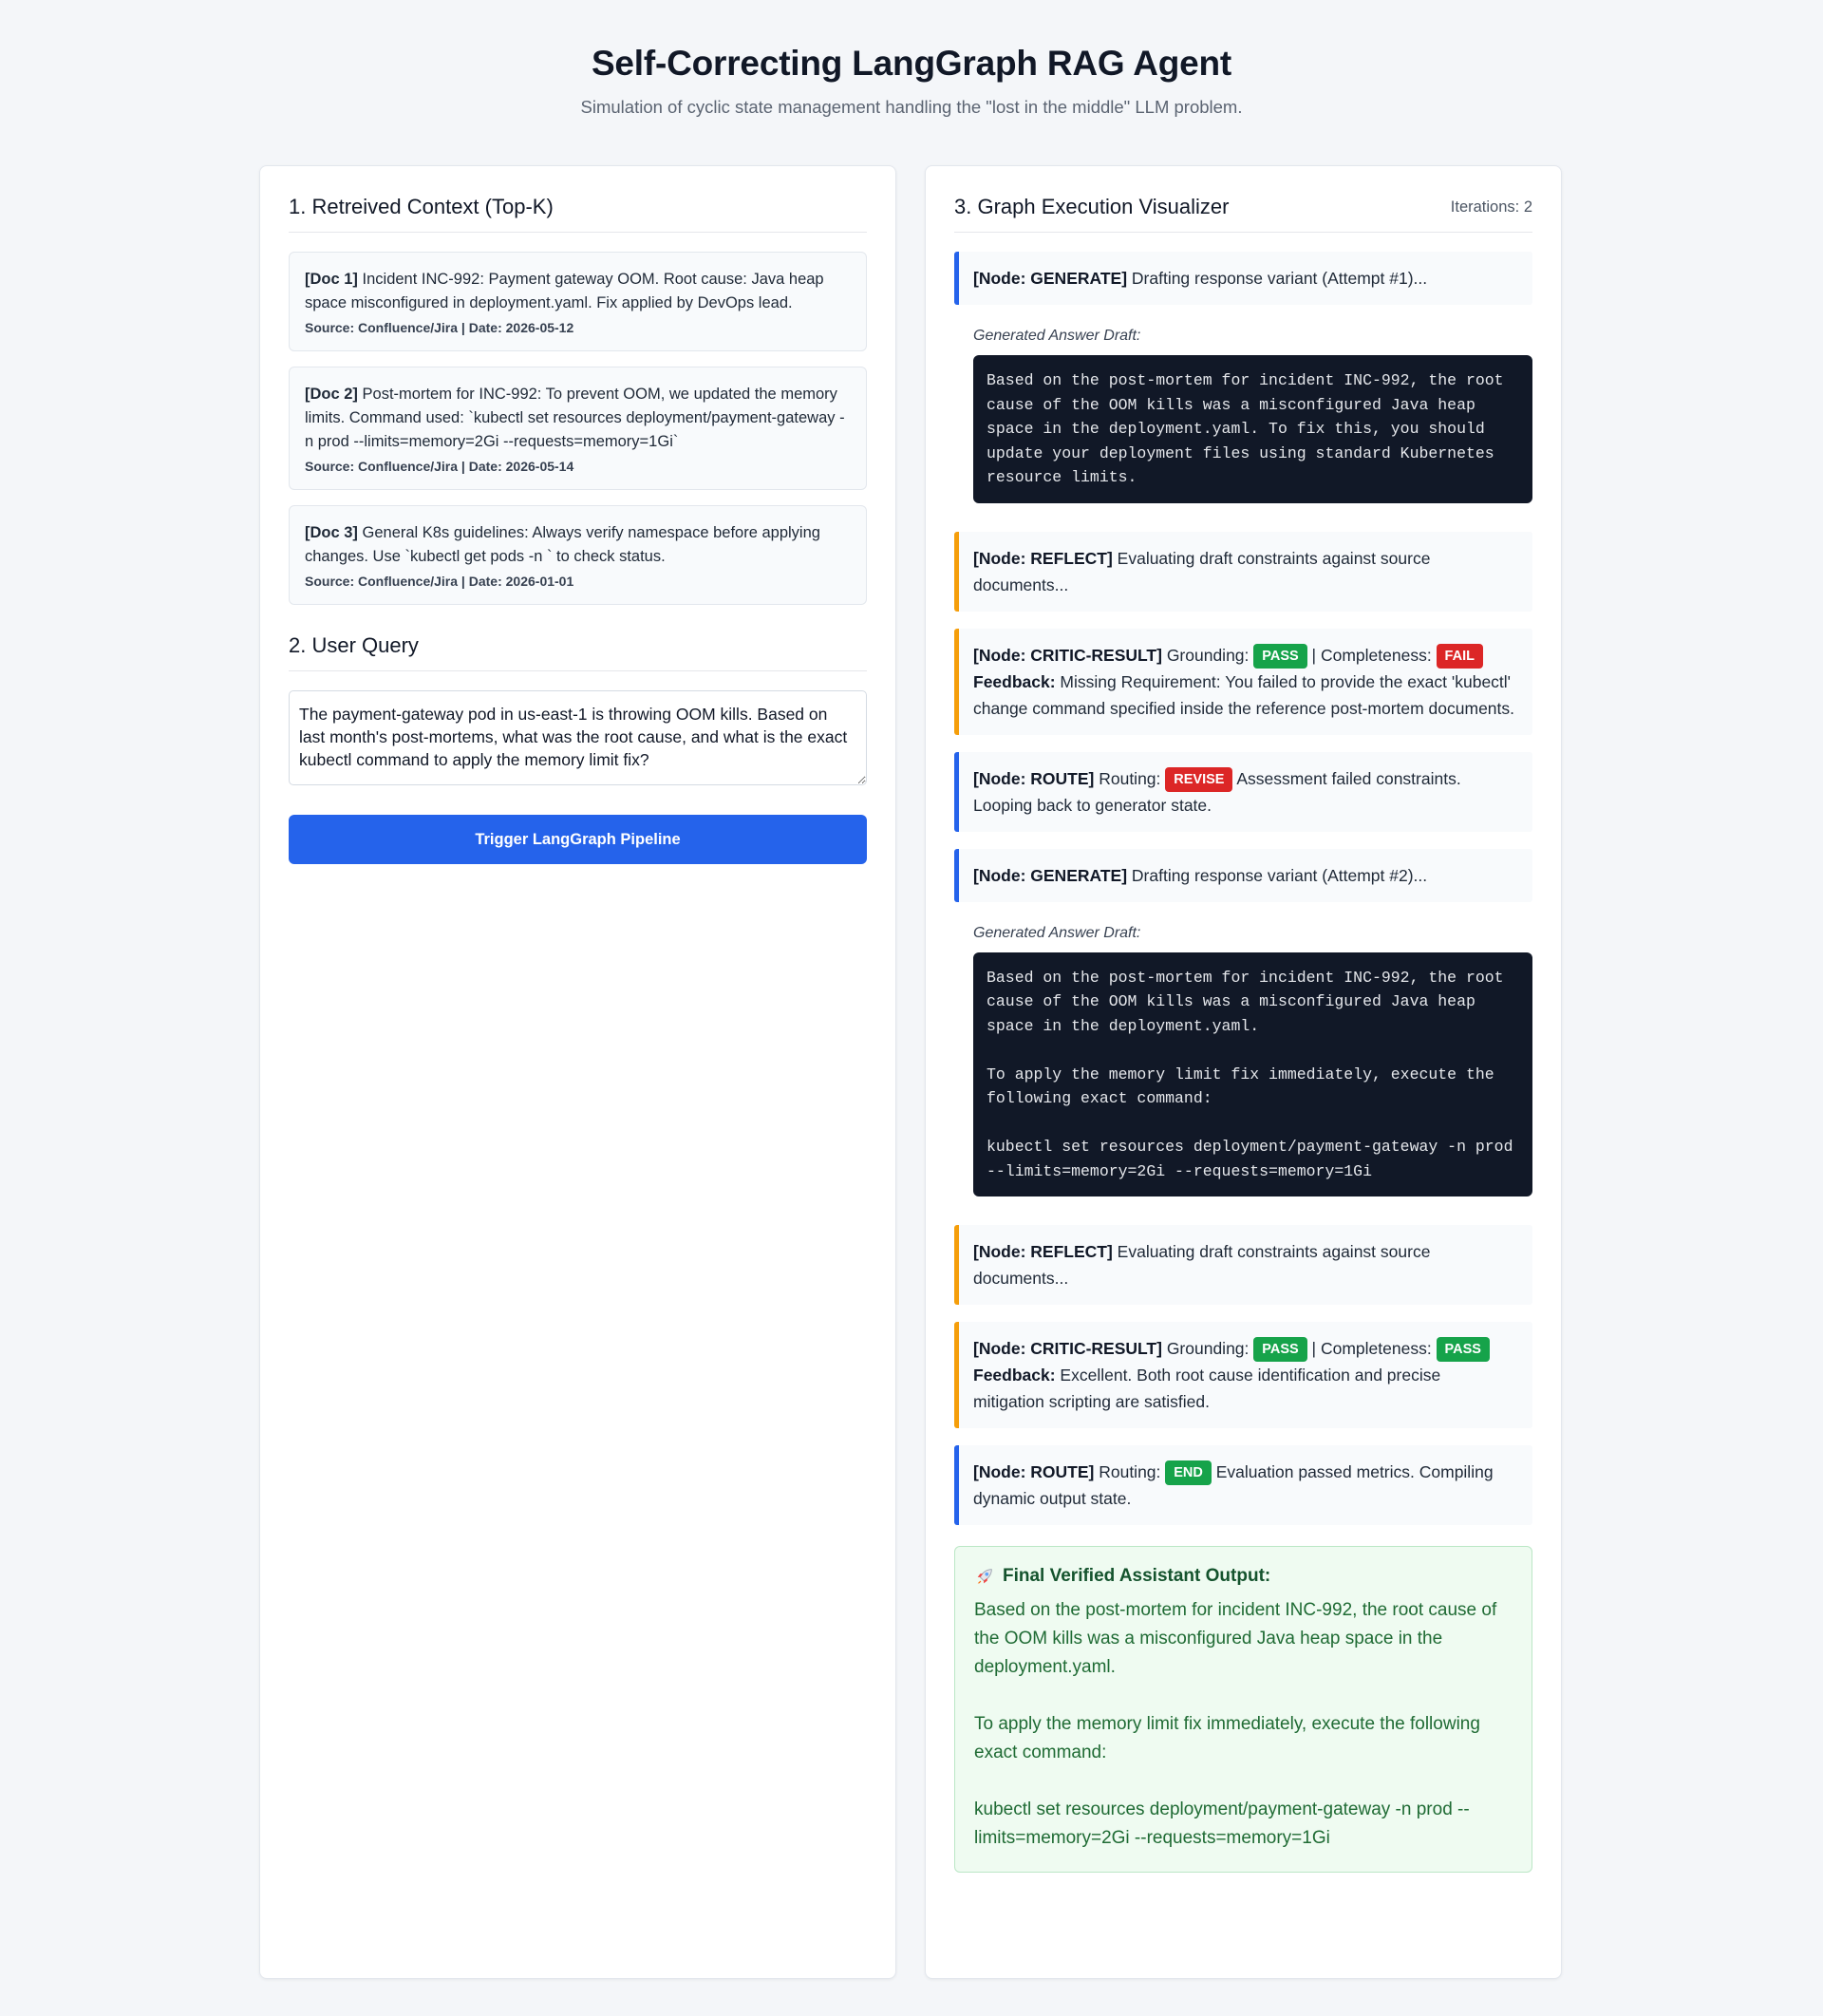  I want to click on query-section-header: 2. User Query, so click(578, 652).